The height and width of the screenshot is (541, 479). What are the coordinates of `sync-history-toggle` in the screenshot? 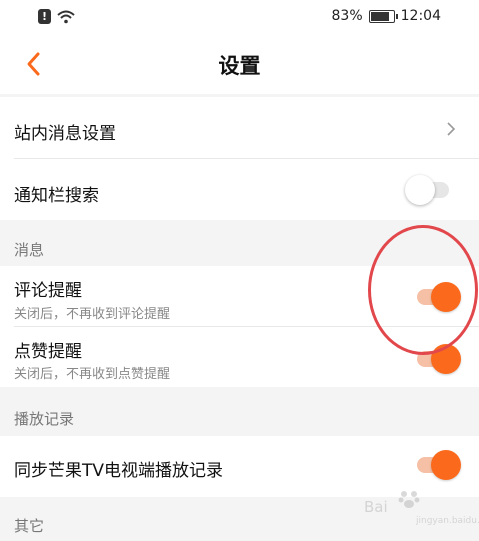 It's located at (438, 465).